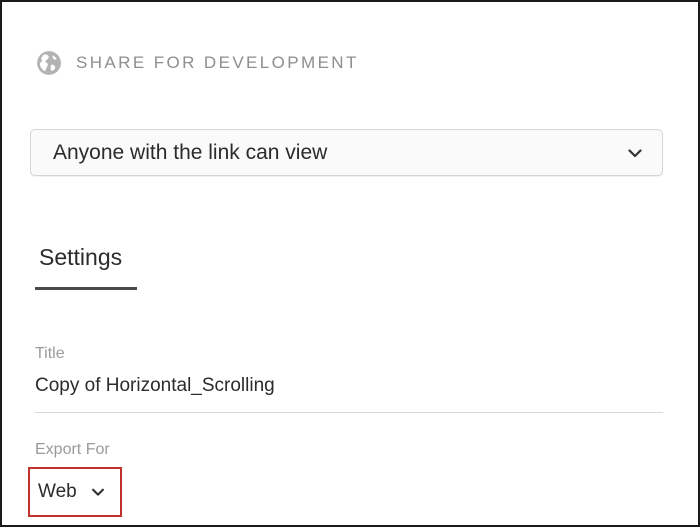 The width and height of the screenshot is (700, 527). What do you see at coordinates (217, 62) in the screenshot?
I see `share-title: SHARE FOR DEVELOPMENT` at bounding box center [217, 62].